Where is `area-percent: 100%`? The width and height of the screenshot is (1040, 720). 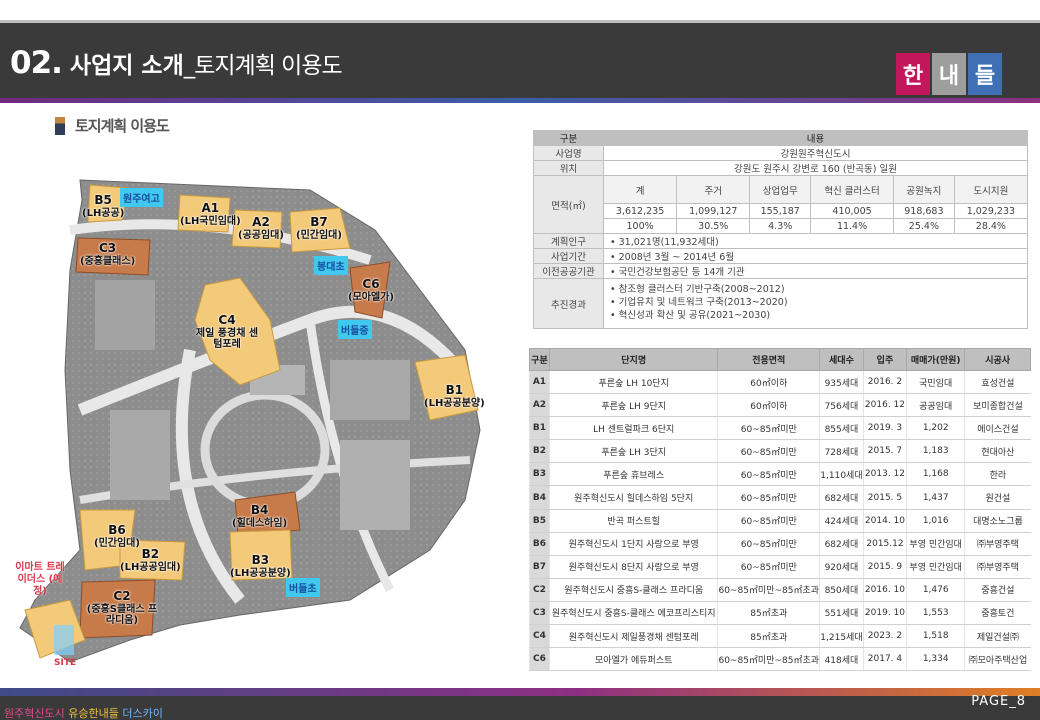
area-percent: 100% is located at coordinates (640, 226).